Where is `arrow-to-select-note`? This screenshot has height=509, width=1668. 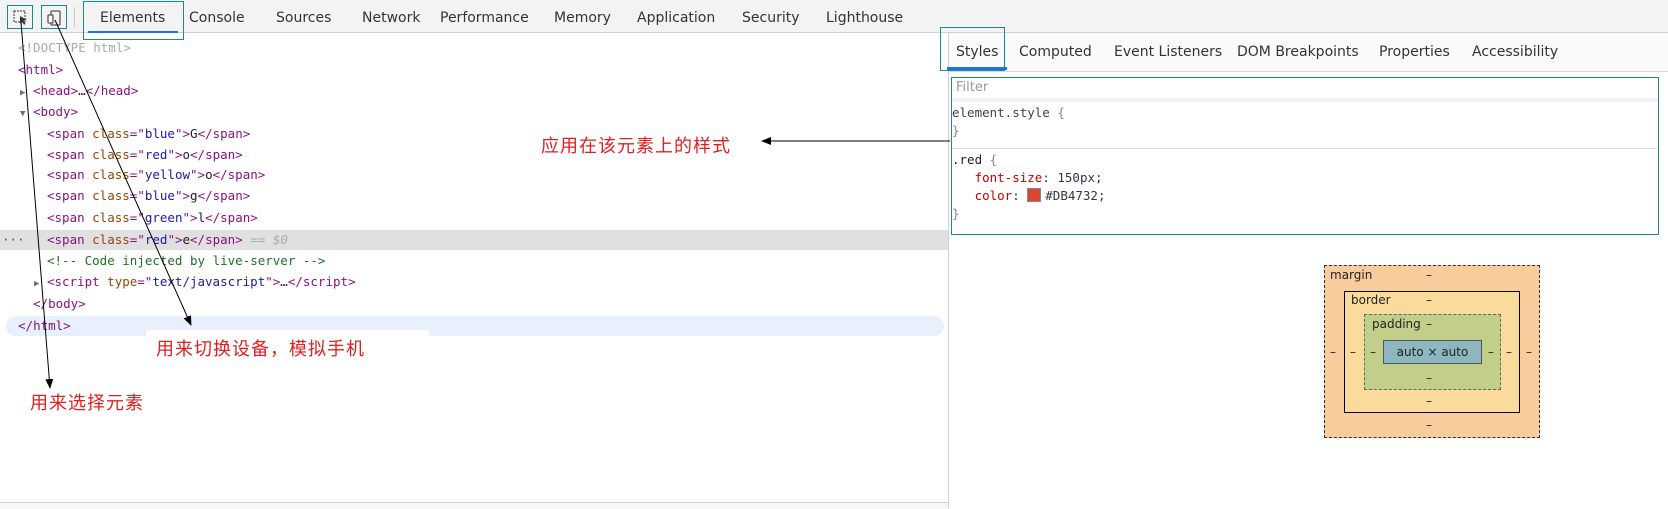 arrow-to-select-note is located at coordinates (37, 205).